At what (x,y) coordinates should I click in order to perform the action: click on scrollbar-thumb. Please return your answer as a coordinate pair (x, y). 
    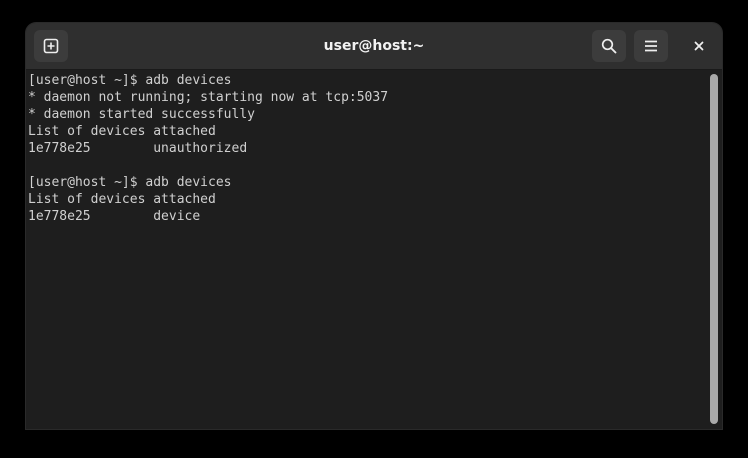
    Looking at the image, I should click on (714, 249).